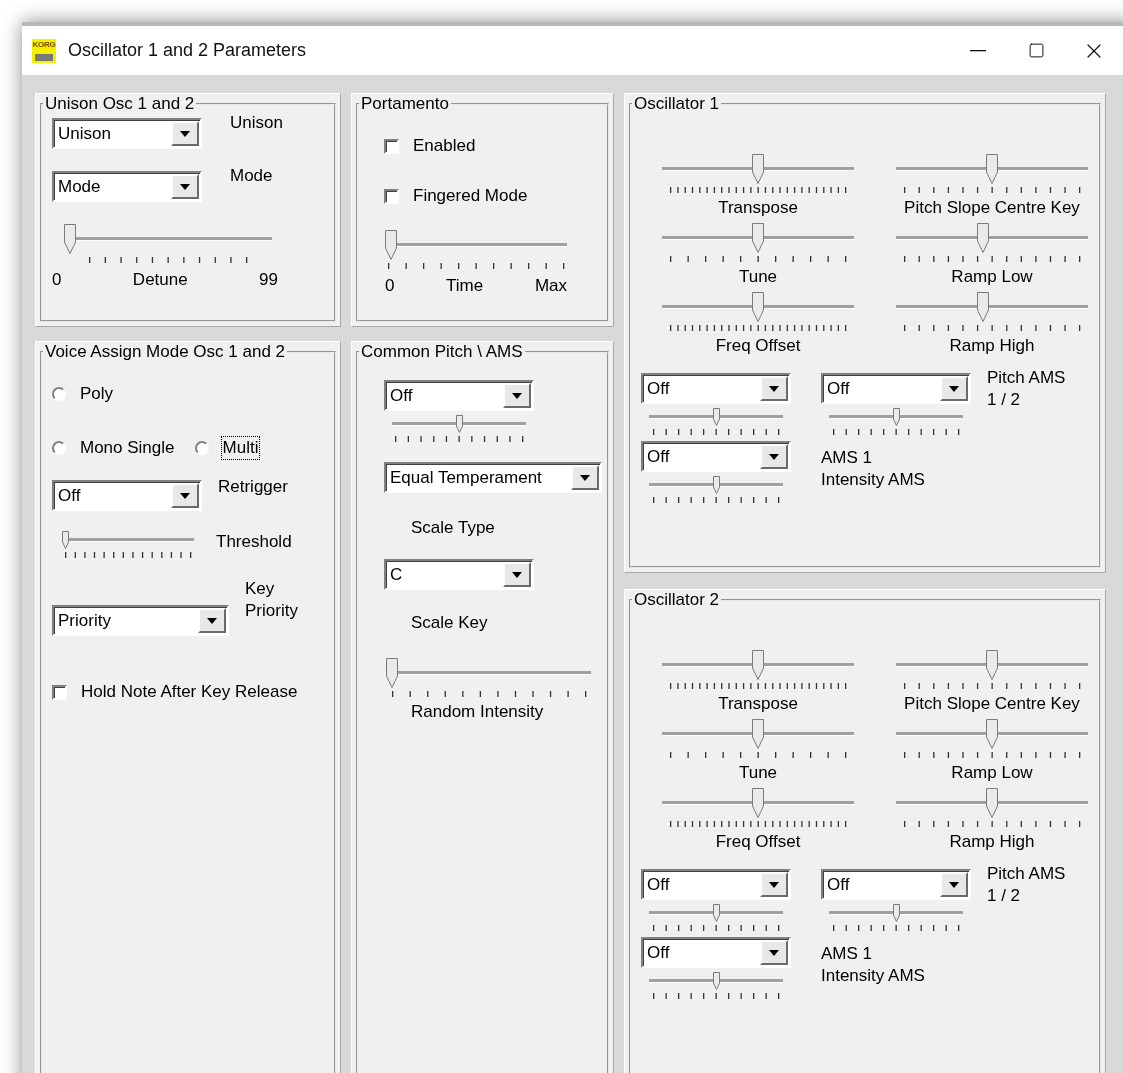 The height and width of the screenshot is (1073, 1123). What do you see at coordinates (459, 574) in the screenshot?
I see `dropdown: C` at bounding box center [459, 574].